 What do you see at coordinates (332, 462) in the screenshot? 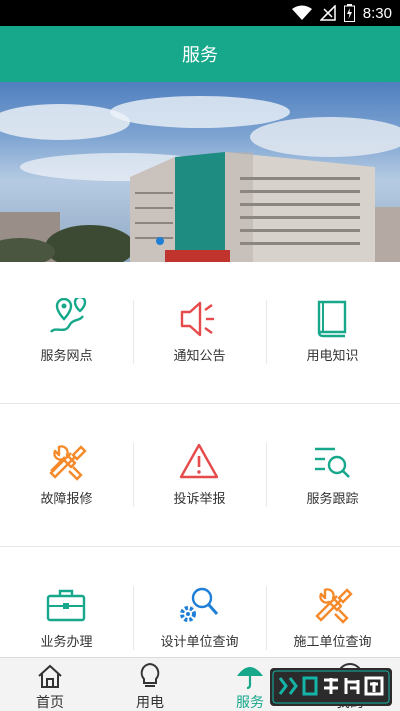
I see `search-list-icon` at bounding box center [332, 462].